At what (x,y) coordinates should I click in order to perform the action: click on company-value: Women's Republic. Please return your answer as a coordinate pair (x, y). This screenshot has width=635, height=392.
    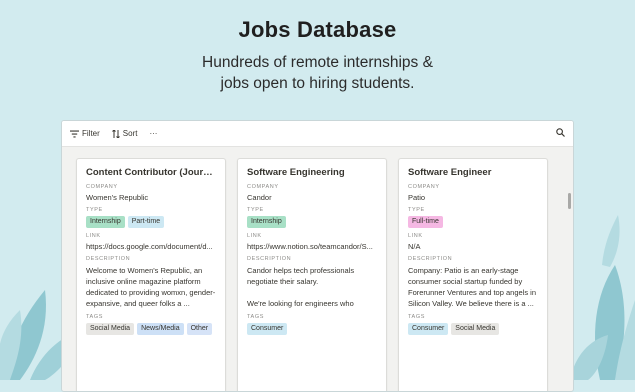
    Looking at the image, I should click on (117, 197).